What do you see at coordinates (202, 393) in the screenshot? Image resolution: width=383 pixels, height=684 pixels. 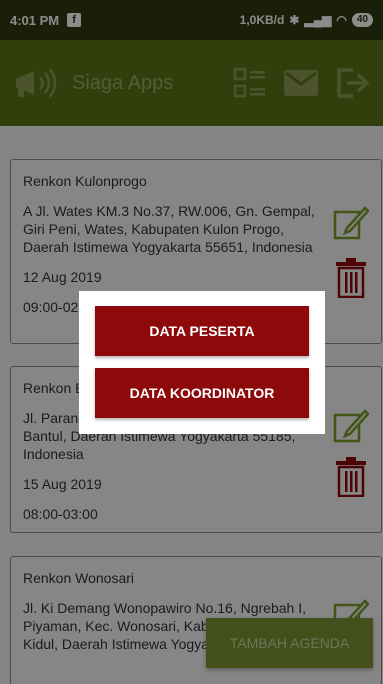 I see `data-koordinator-button: DATA KOORDINATOR` at bounding box center [202, 393].